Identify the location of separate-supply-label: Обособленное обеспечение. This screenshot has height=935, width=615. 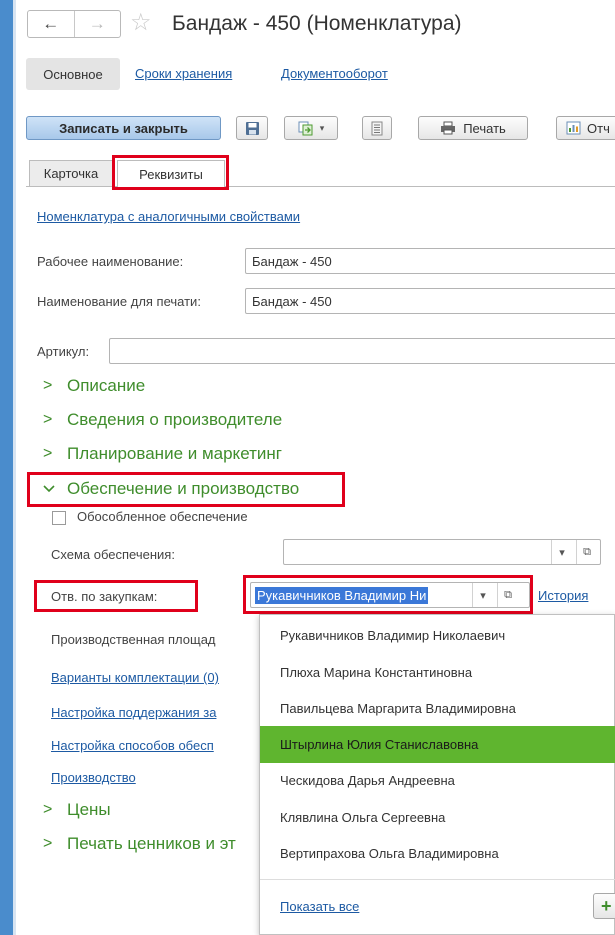
(162, 516).